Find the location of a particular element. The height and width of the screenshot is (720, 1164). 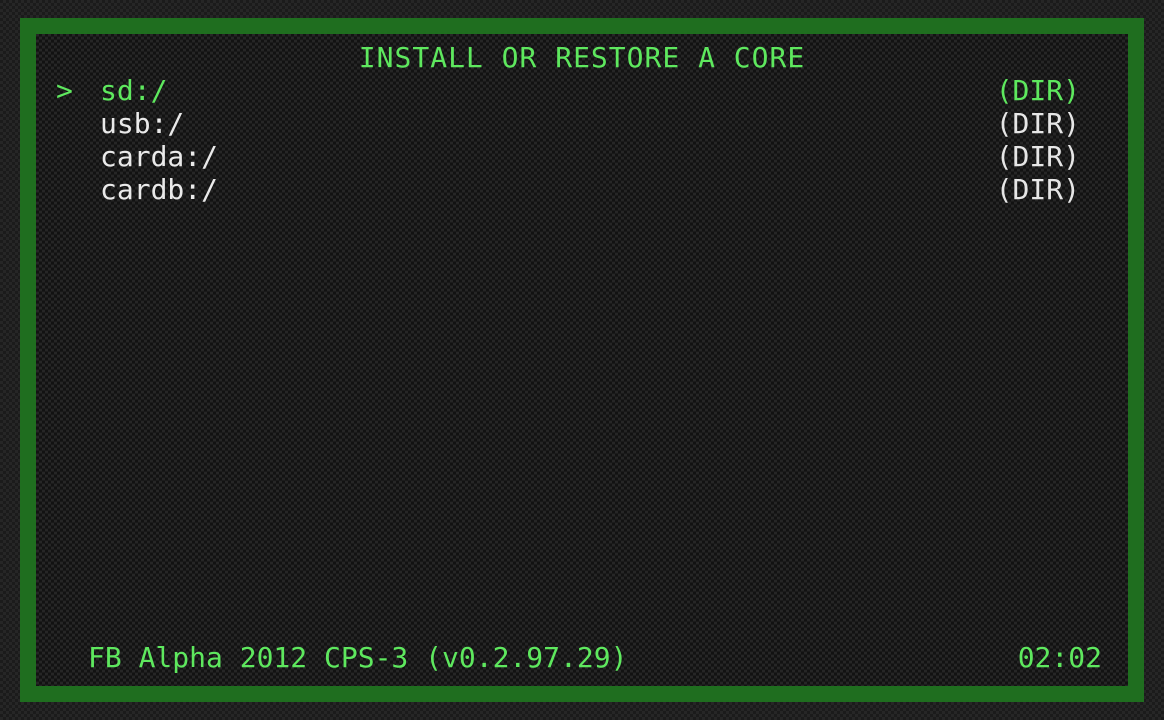

list-item-cardb: cardb:/ (DIR) is located at coordinates (571, 189).